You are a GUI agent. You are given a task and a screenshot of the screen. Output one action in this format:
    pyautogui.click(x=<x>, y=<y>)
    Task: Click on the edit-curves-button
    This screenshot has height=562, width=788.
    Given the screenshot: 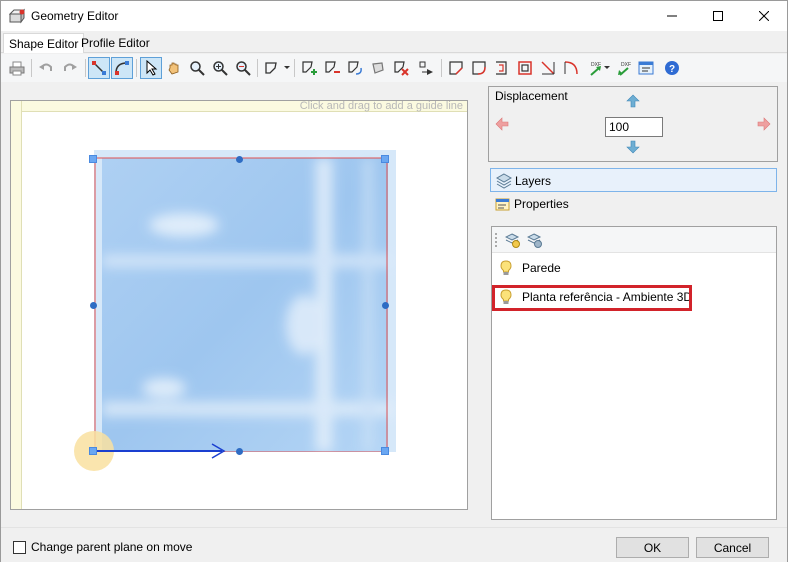 What is the action you would take?
    pyautogui.click(x=122, y=68)
    